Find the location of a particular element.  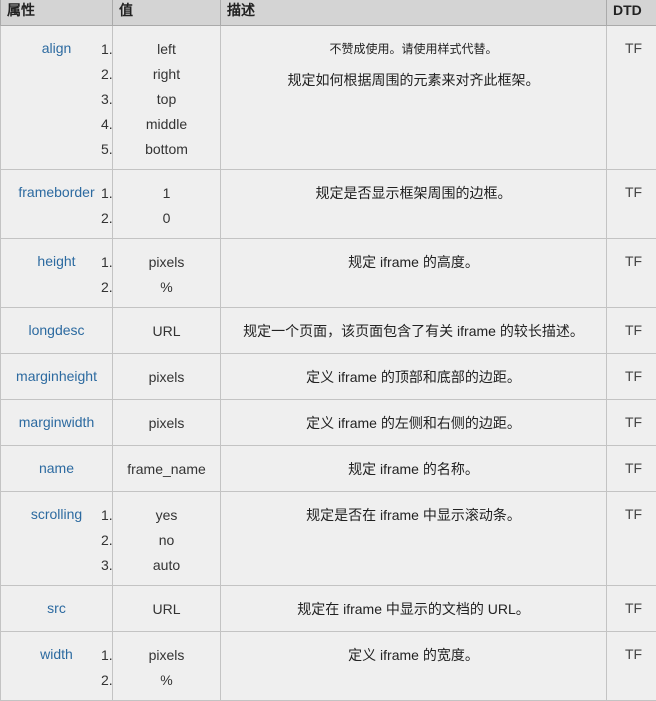

description-text: 定义 iframe 的宽度。 is located at coordinates (413, 655).